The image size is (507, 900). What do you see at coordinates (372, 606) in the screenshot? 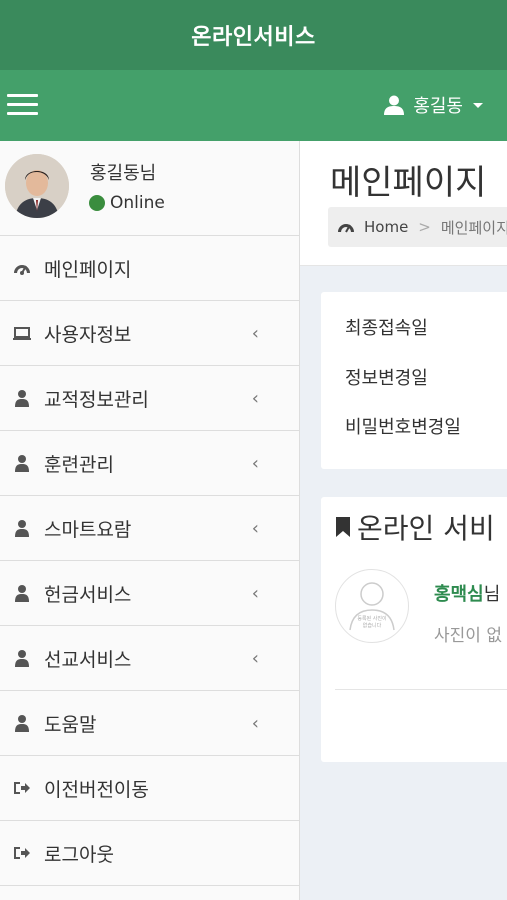
I see `member-photo-placeholder: 등록된 사진이 없습니다` at bounding box center [372, 606].